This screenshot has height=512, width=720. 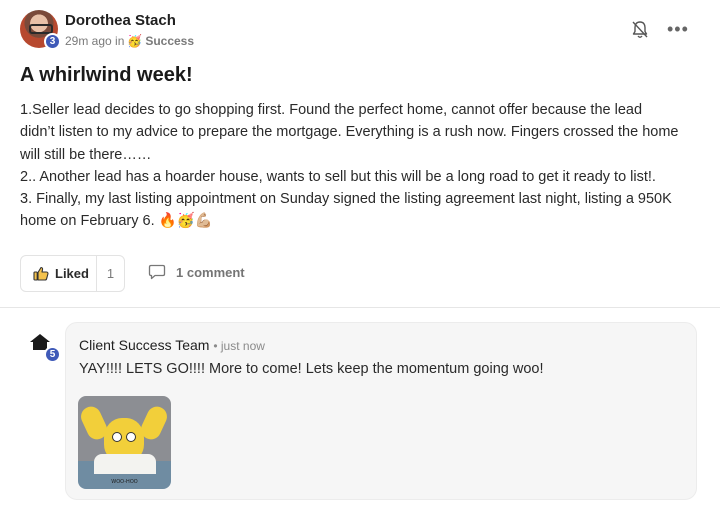 What do you see at coordinates (120, 20) in the screenshot?
I see `post-author-name: Dorothea Stach` at bounding box center [120, 20].